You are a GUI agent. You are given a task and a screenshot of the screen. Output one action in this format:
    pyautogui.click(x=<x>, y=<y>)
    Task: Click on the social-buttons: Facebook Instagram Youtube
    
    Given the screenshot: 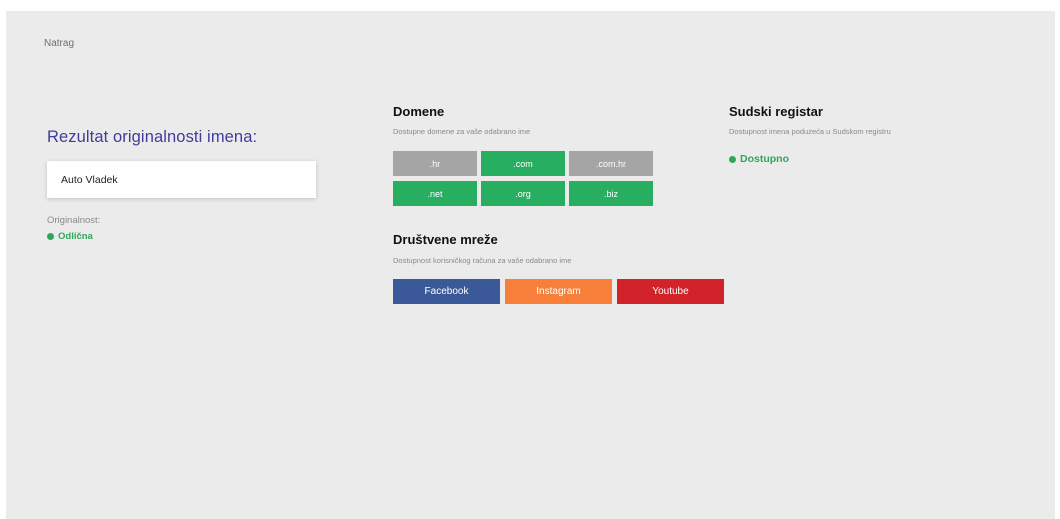 What is the action you would take?
    pyautogui.click(x=558, y=291)
    